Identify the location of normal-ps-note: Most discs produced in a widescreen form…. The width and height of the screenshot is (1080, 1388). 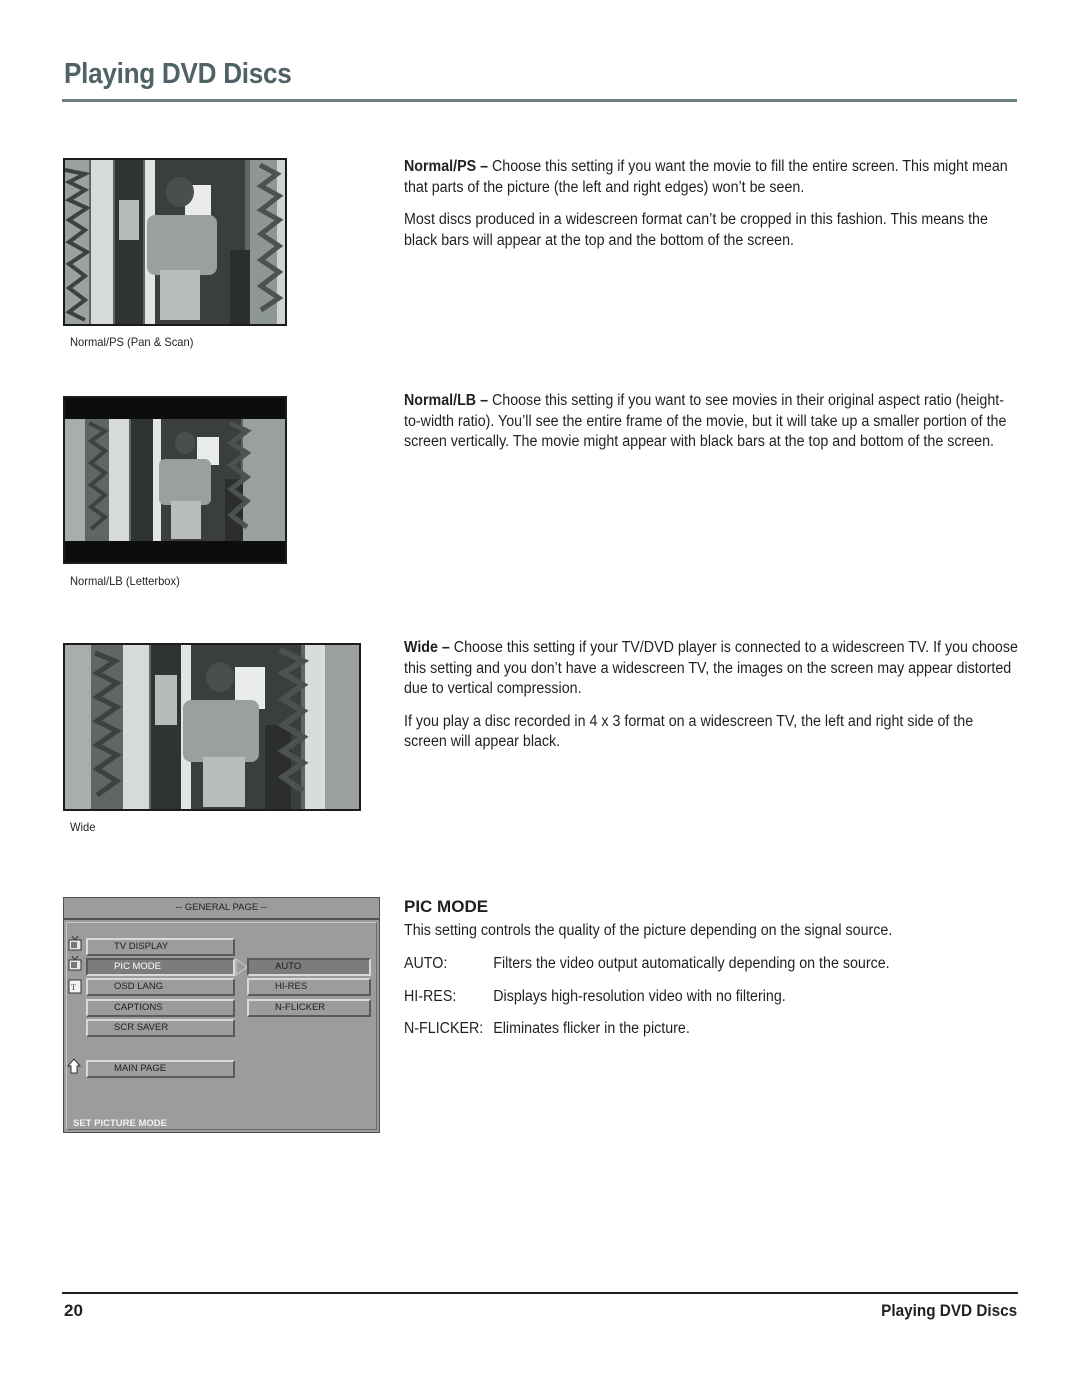
(696, 230).